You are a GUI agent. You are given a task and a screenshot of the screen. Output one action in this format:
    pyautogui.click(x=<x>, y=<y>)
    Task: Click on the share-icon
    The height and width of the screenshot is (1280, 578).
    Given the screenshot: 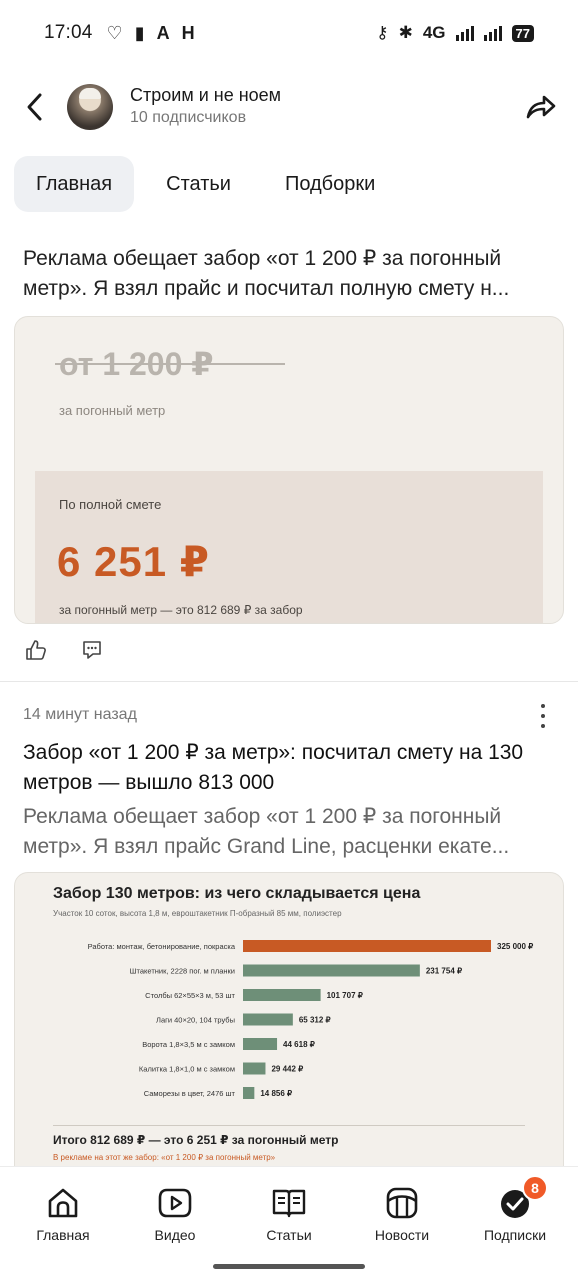 What is the action you would take?
    pyautogui.click(x=541, y=107)
    